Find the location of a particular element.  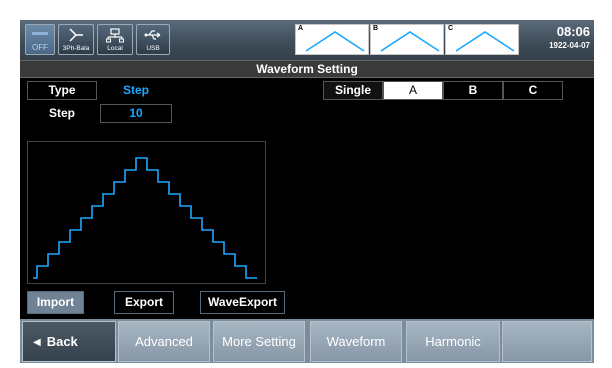

waveform-line is located at coordinates (145, 218).